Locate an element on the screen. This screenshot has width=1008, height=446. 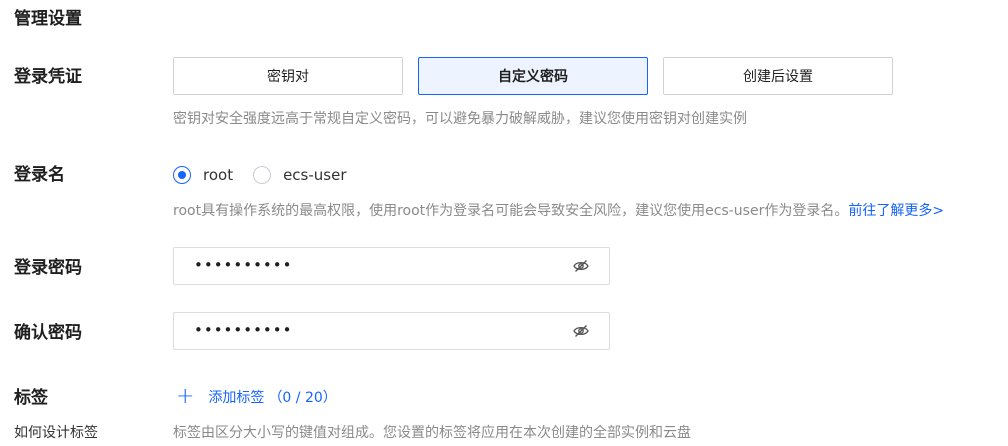
tag-design-link: 如何设计标签 is located at coordinates (56, 433).